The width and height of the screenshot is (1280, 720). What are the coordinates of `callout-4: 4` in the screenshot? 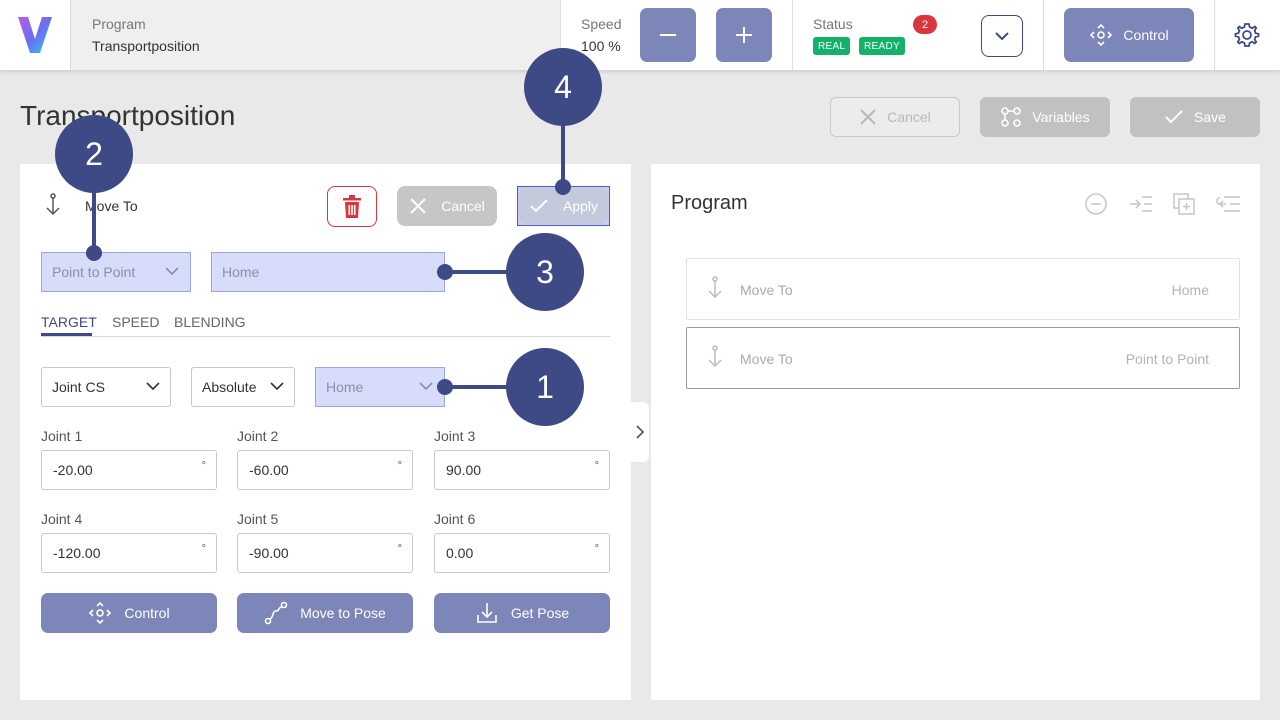 It's located at (563, 87).